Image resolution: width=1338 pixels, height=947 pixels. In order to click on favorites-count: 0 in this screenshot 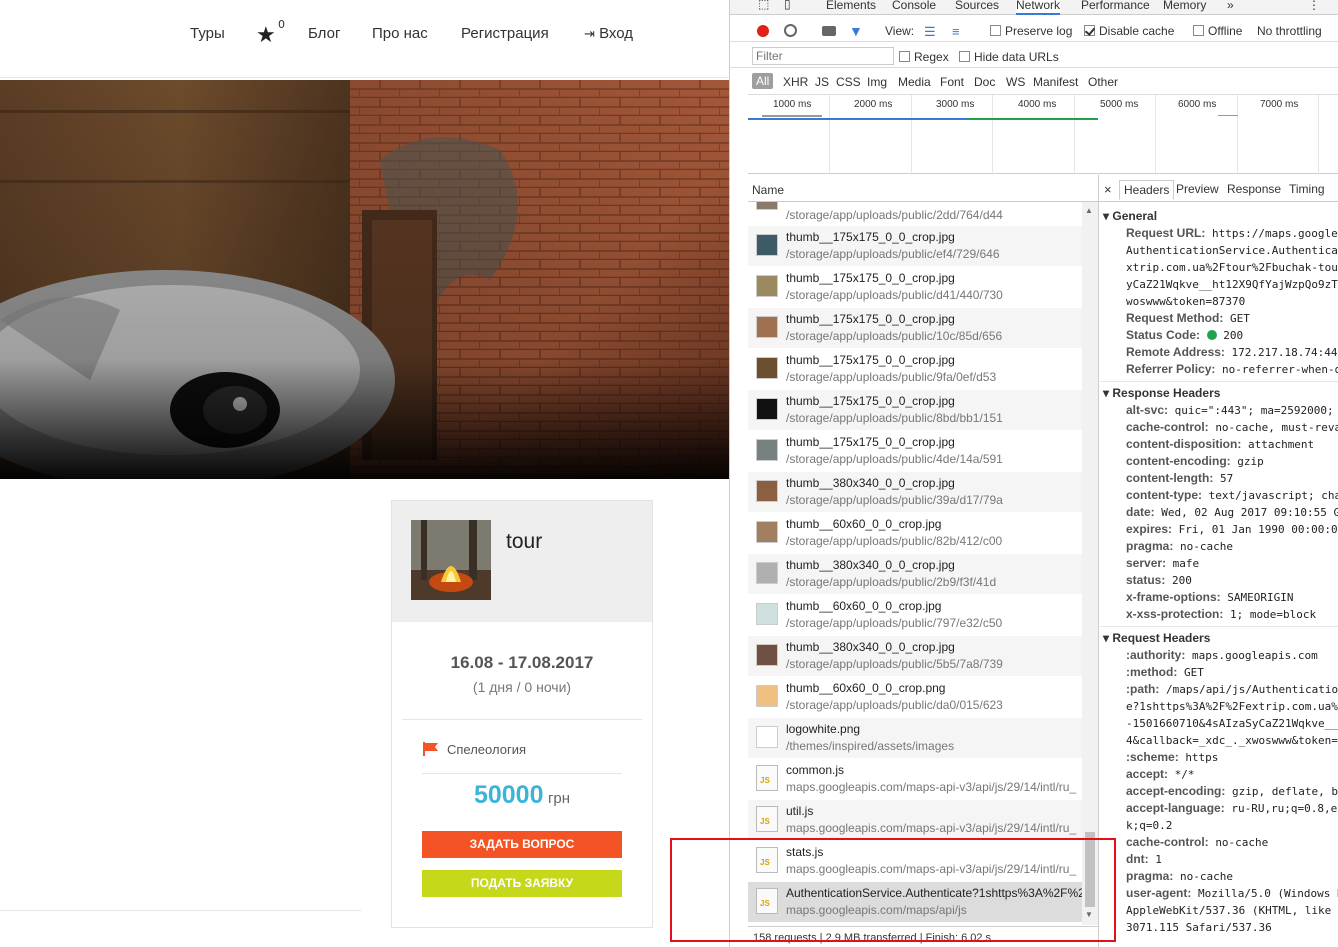, I will do `click(281, 24)`.